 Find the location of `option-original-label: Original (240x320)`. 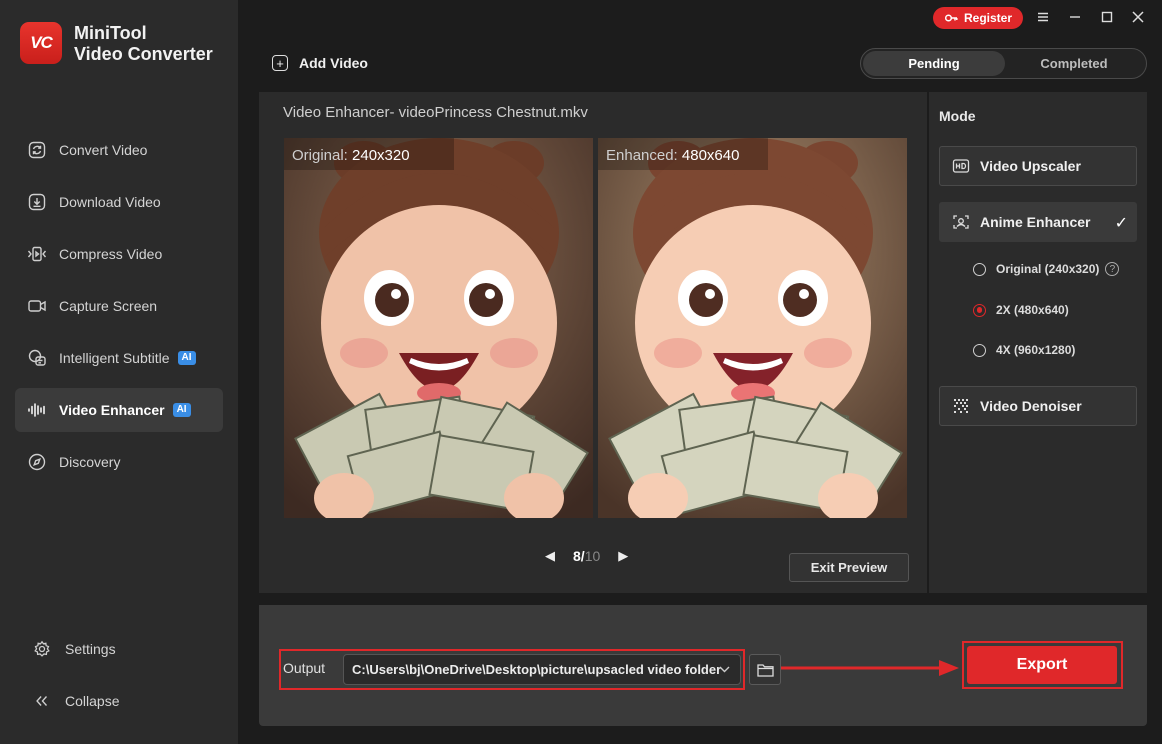

option-original-label: Original (240x320) is located at coordinates (1048, 269).